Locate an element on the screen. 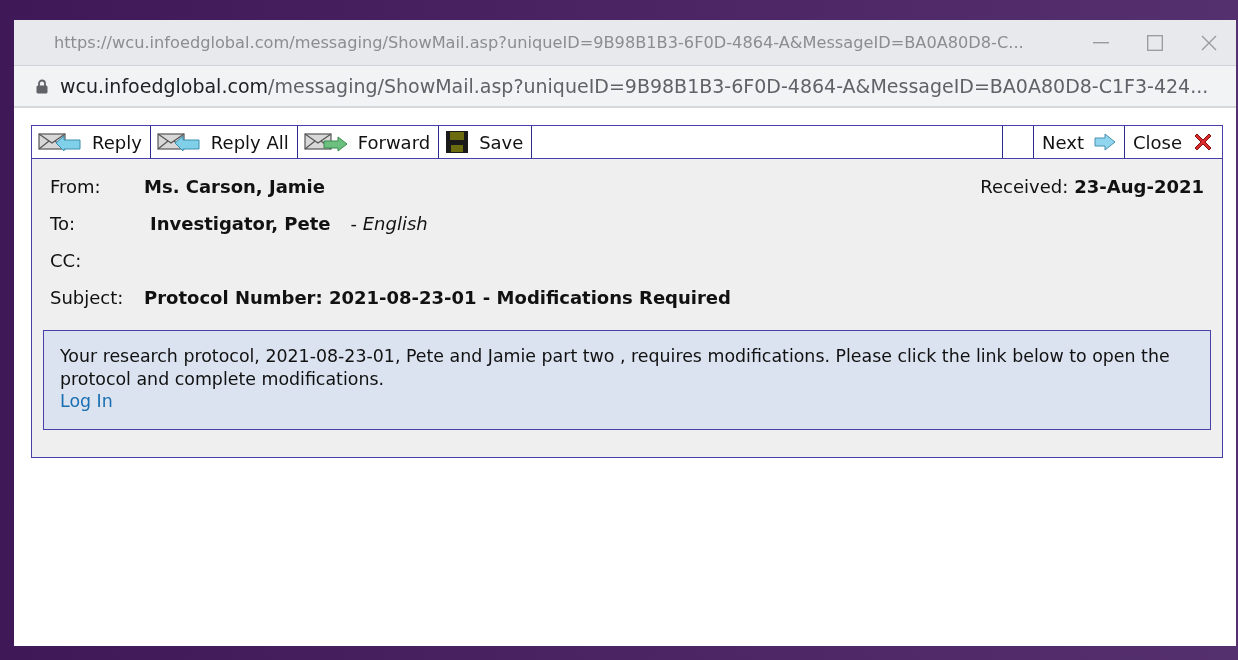 Image resolution: width=1238 pixels, height=660 pixels. field-label: To: is located at coordinates (63, 223).